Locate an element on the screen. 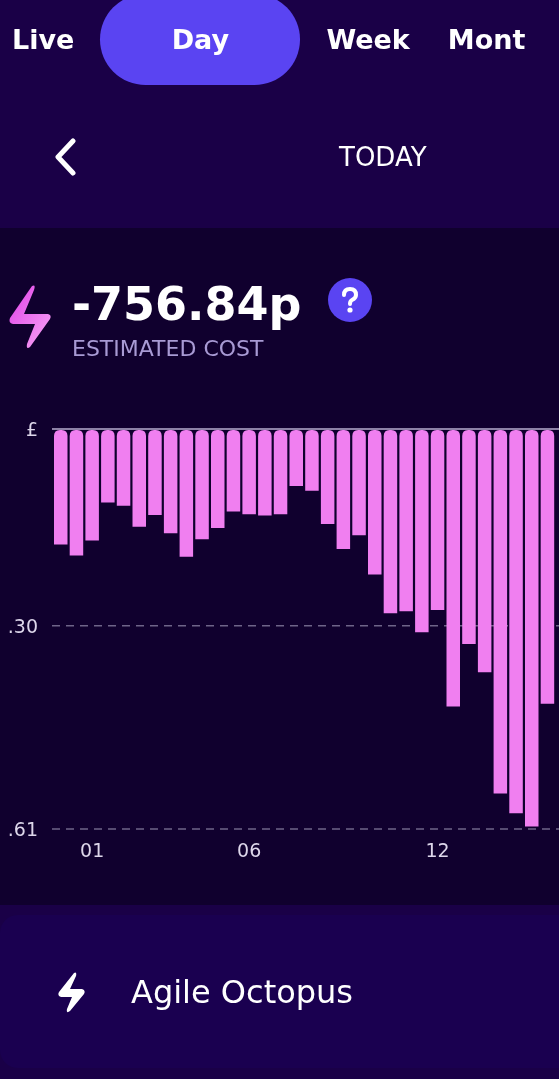 Image resolution: width=559 pixels, height=1079 pixels. tariff-card: Agile Octopus is located at coordinates (279, 991).